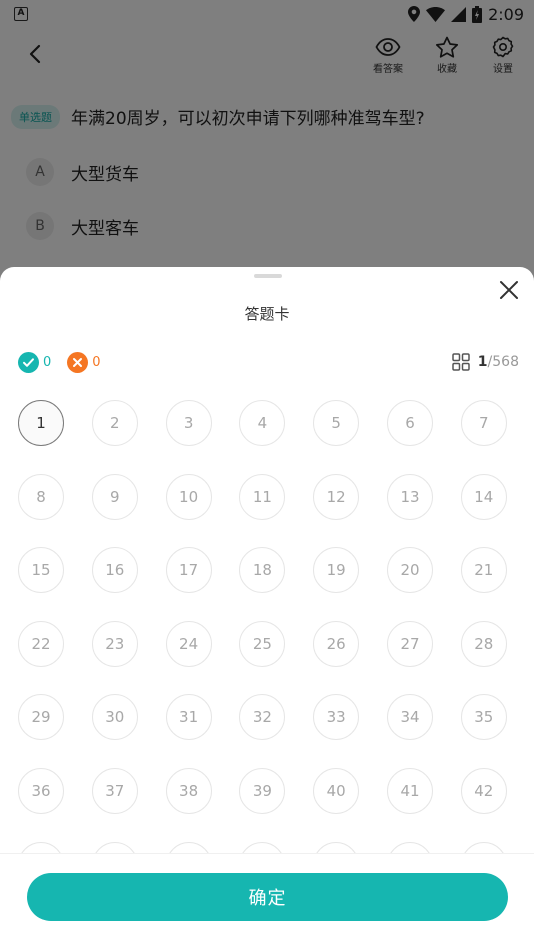 The width and height of the screenshot is (534, 950). I want to click on question-number-button: 27, so click(410, 643).